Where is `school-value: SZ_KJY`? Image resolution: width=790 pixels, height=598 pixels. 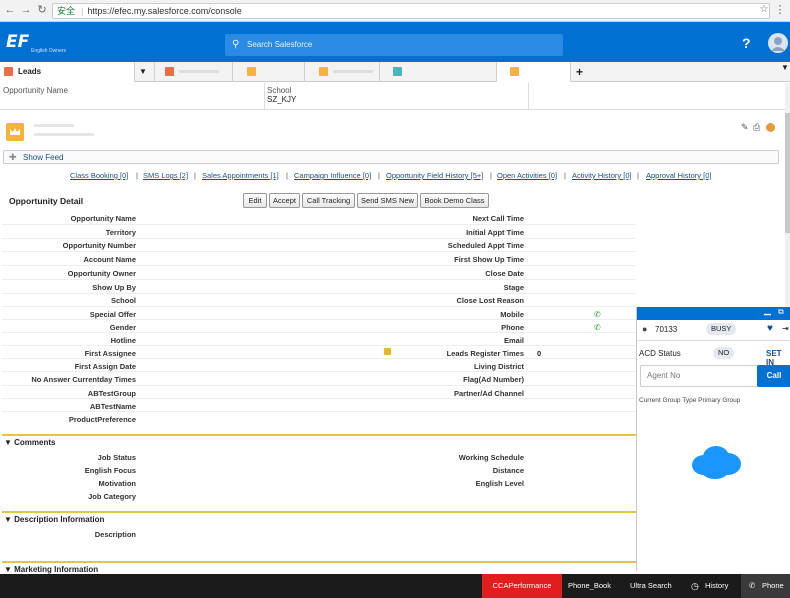
school-value: SZ_KJY is located at coordinates (282, 99).